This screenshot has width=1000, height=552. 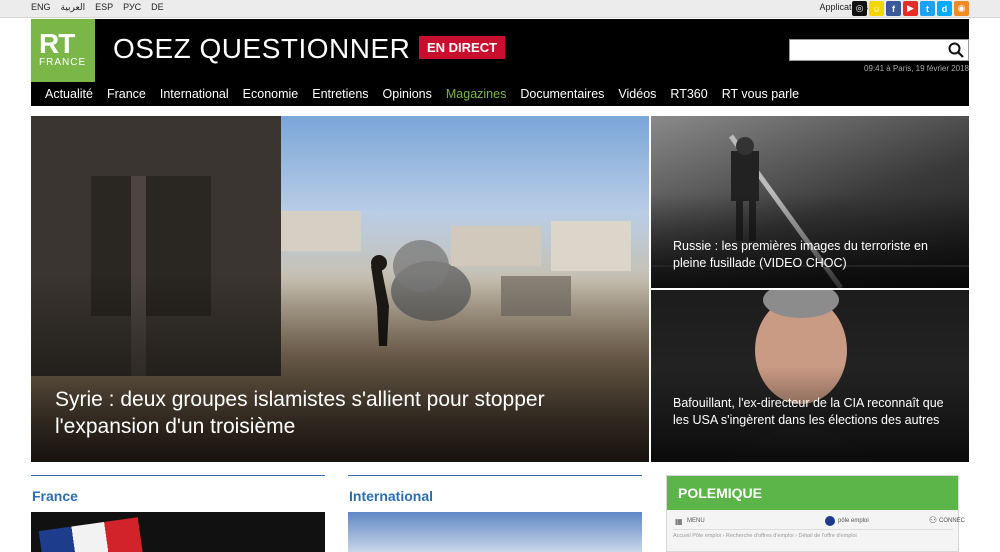 What do you see at coordinates (495, 475) in the screenshot?
I see `section-international-divider` at bounding box center [495, 475].